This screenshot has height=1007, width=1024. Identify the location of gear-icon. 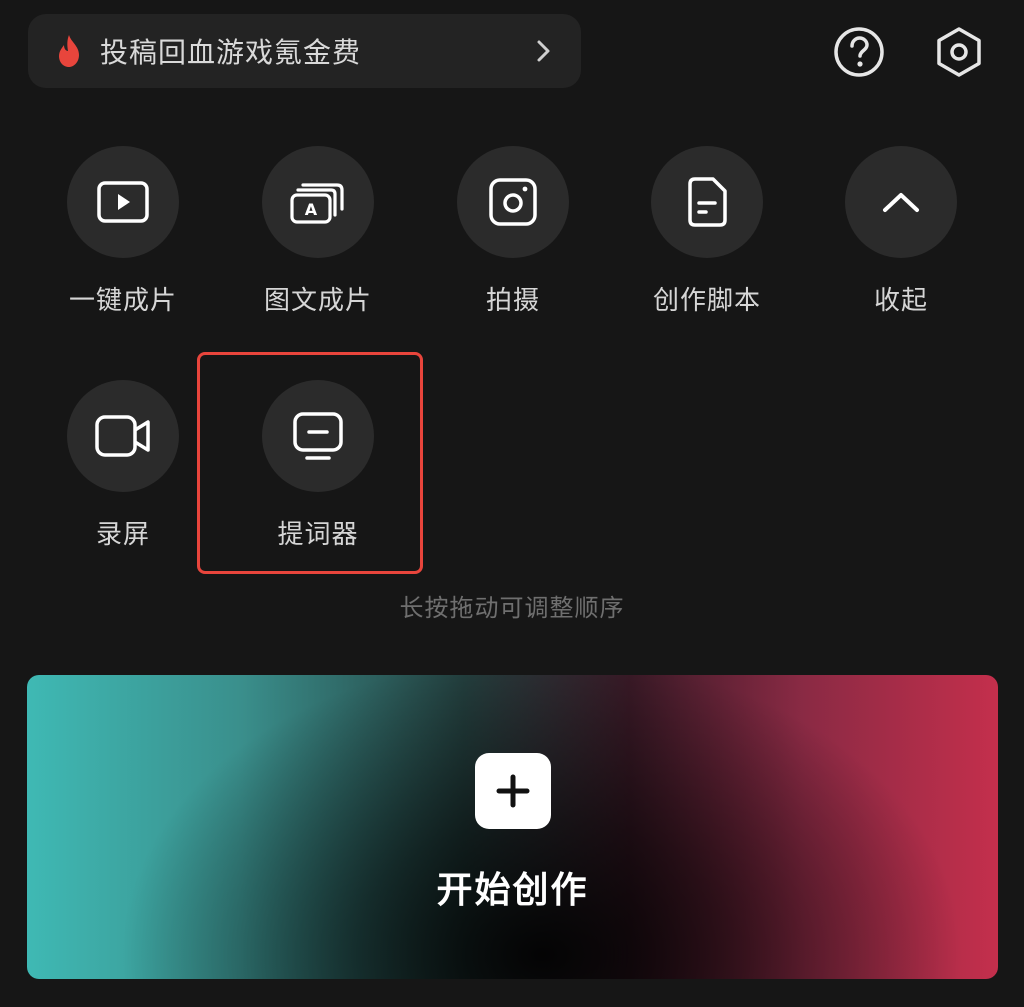
(959, 52).